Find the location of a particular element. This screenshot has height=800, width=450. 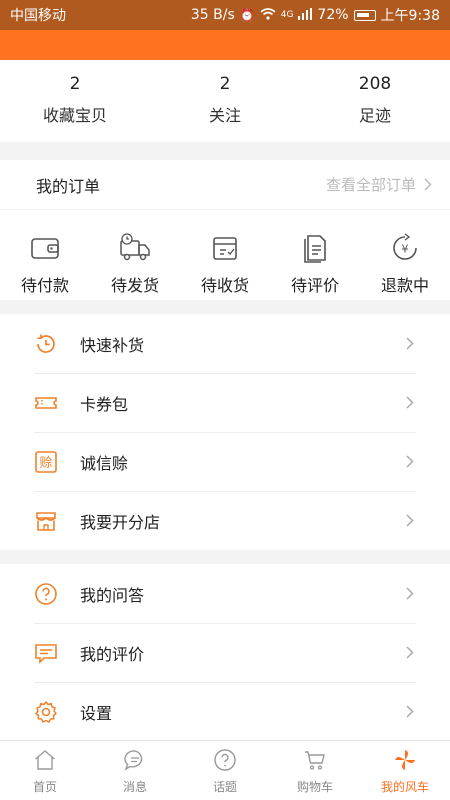

message-icon is located at coordinates (133, 760).